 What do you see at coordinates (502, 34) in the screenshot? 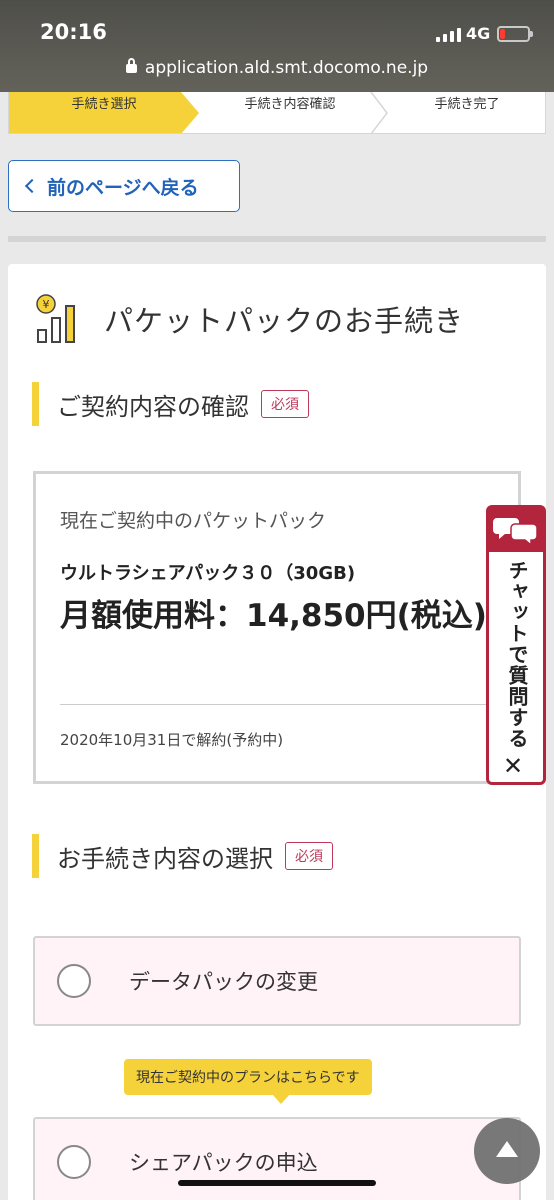
I see `battery-level` at bounding box center [502, 34].